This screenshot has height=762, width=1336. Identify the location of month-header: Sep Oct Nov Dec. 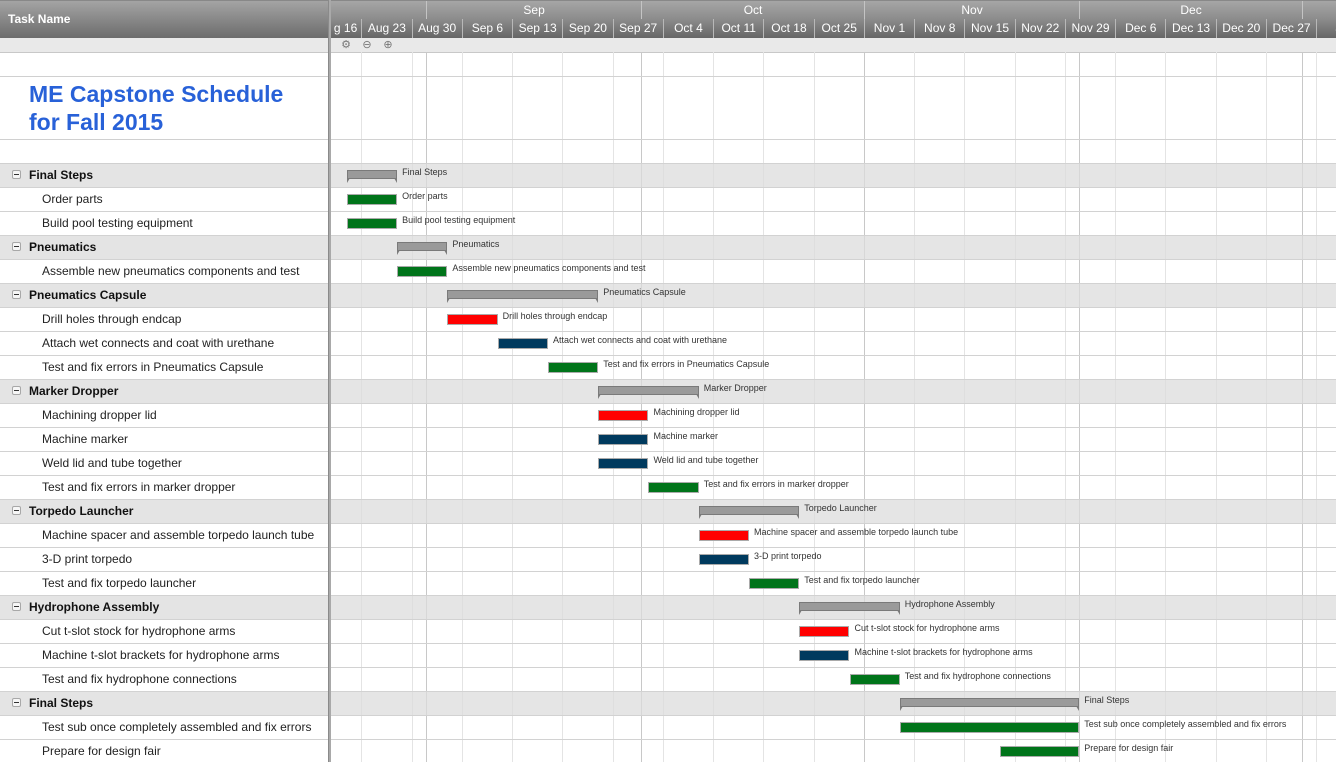
(833, 10).